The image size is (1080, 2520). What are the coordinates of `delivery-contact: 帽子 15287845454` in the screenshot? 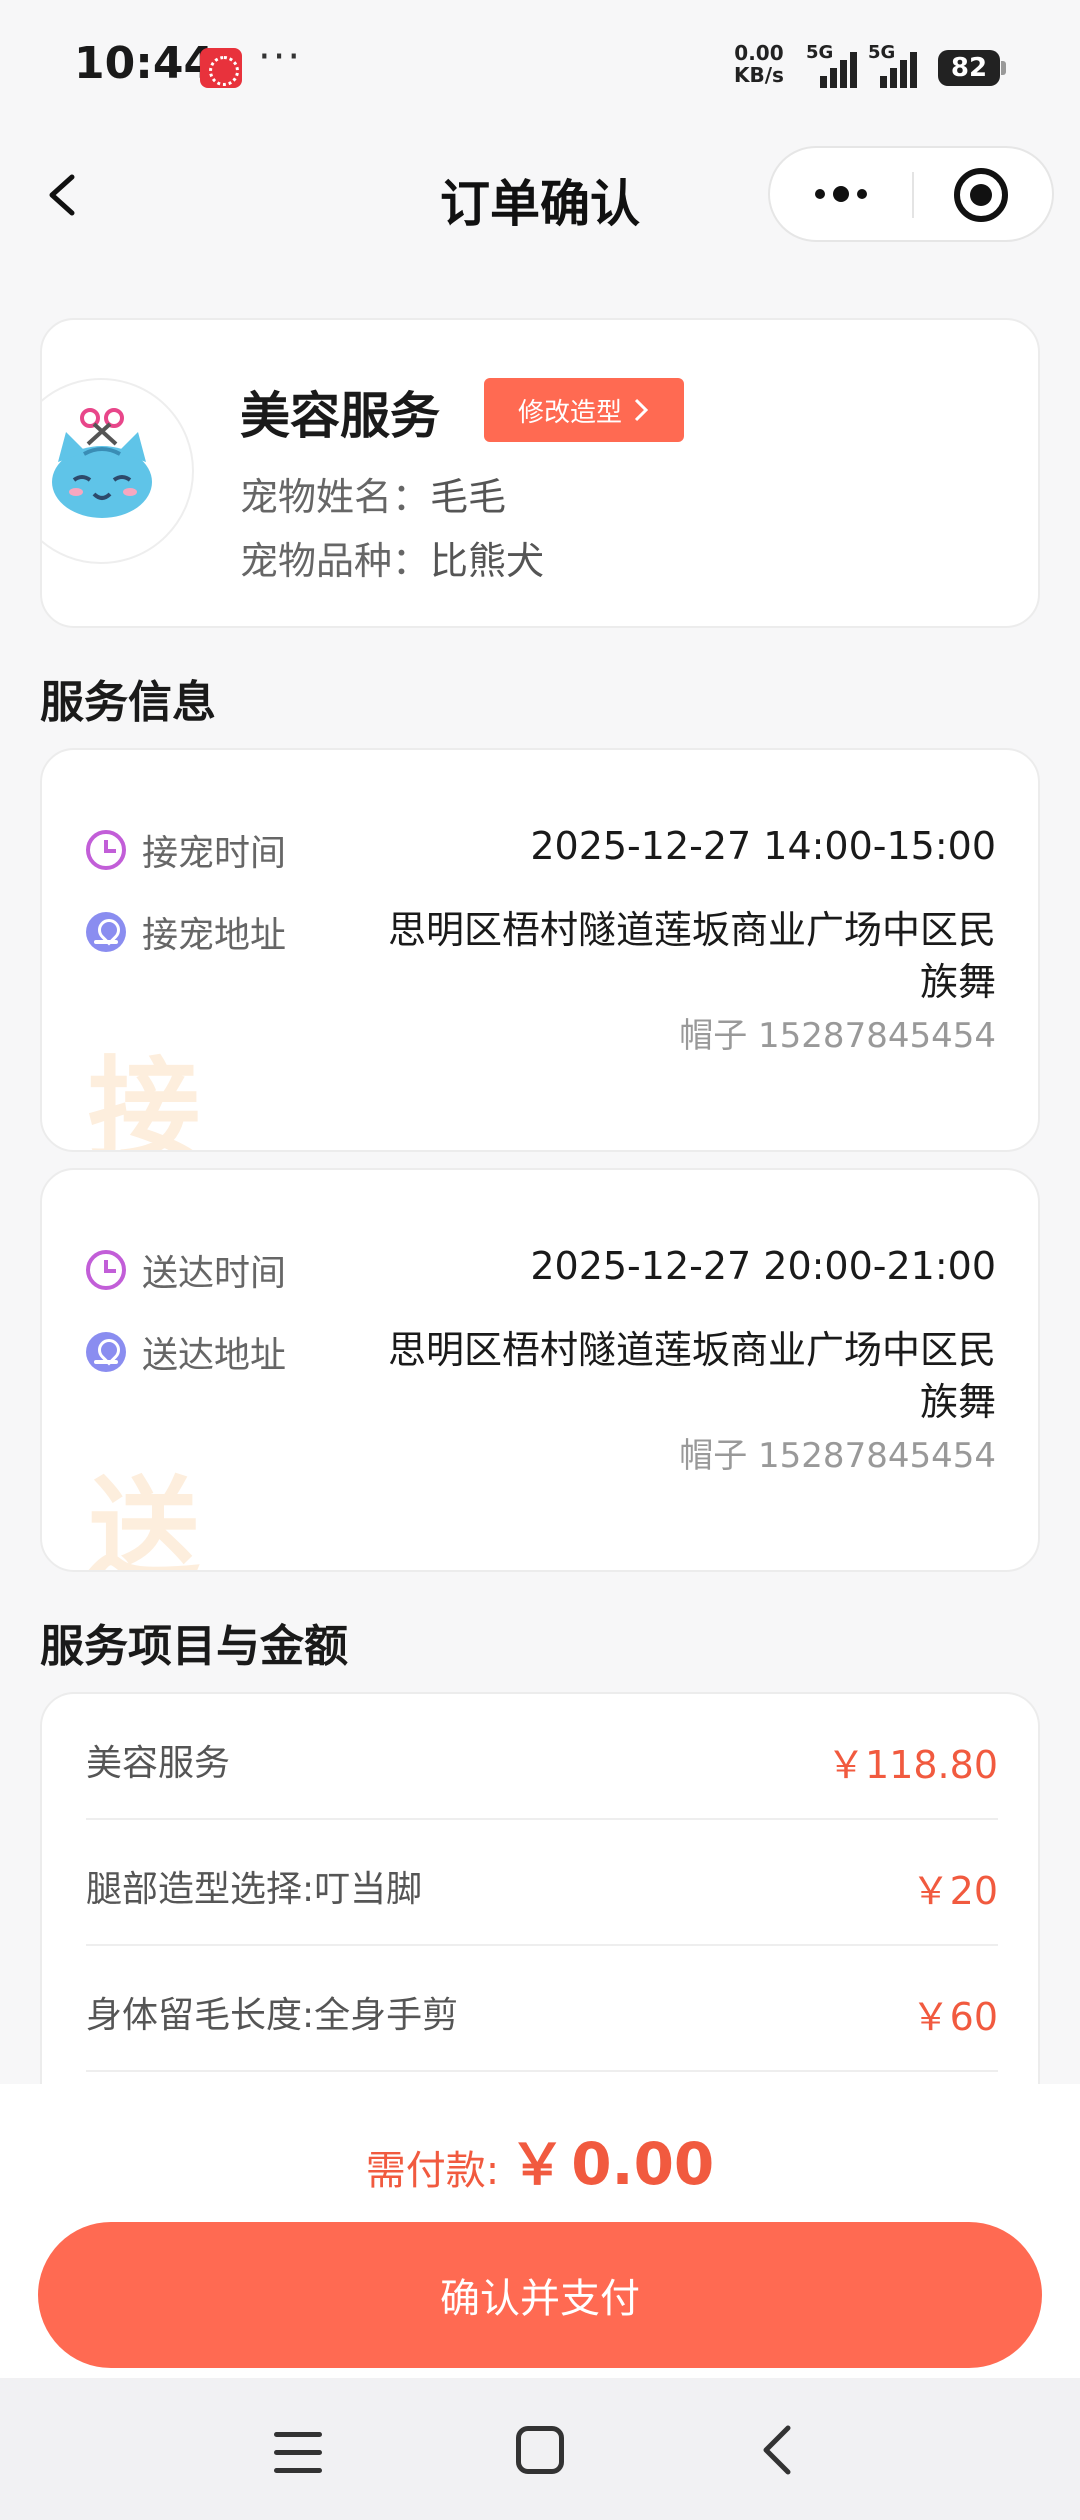 It's located at (837, 1456).